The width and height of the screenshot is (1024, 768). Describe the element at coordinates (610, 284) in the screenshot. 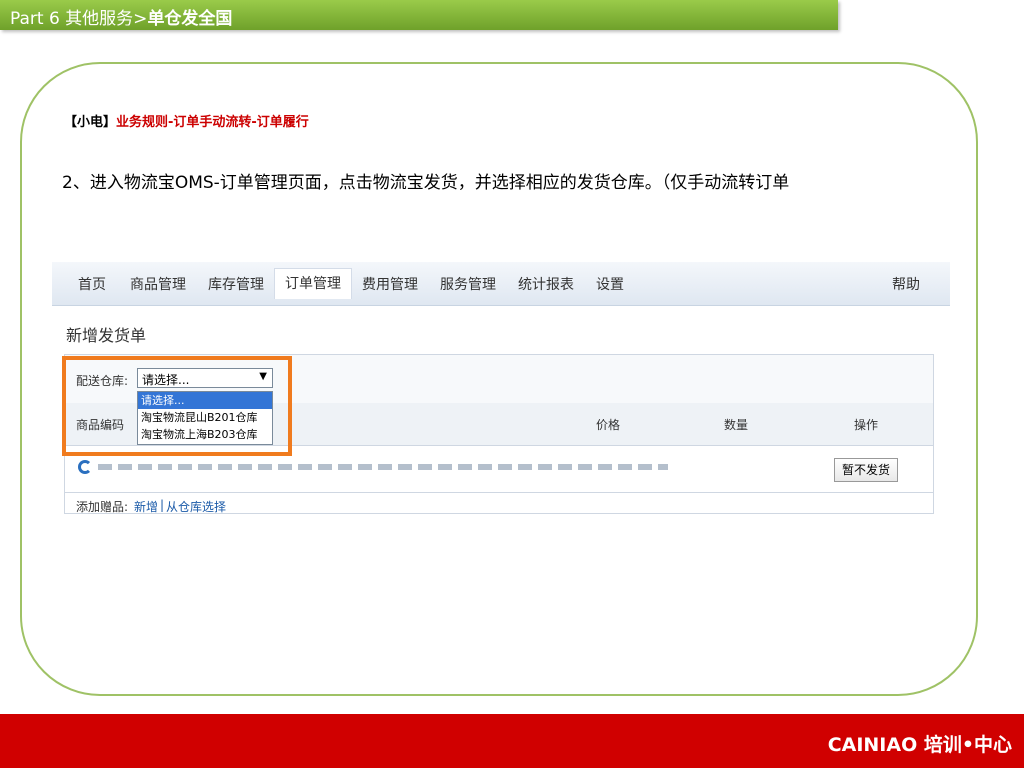

I see `nav-settings: 设置` at that location.